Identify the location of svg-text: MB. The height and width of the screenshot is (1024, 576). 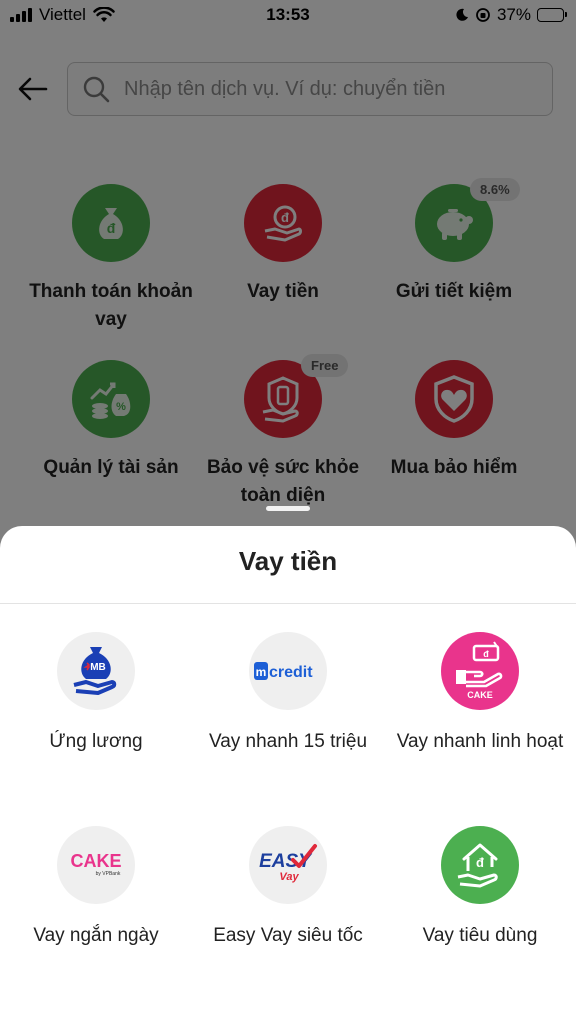
(98, 667).